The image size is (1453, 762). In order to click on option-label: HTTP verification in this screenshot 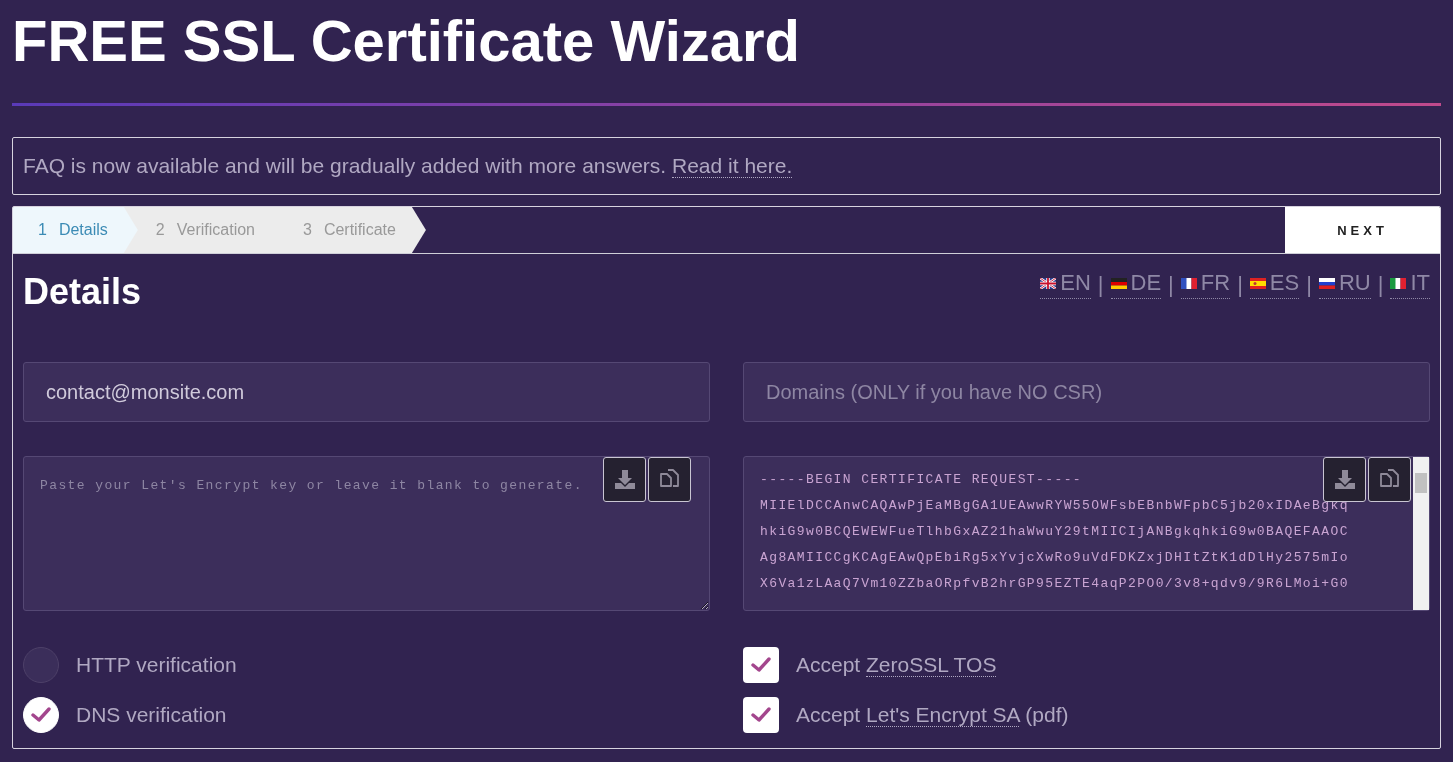, I will do `click(156, 665)`.